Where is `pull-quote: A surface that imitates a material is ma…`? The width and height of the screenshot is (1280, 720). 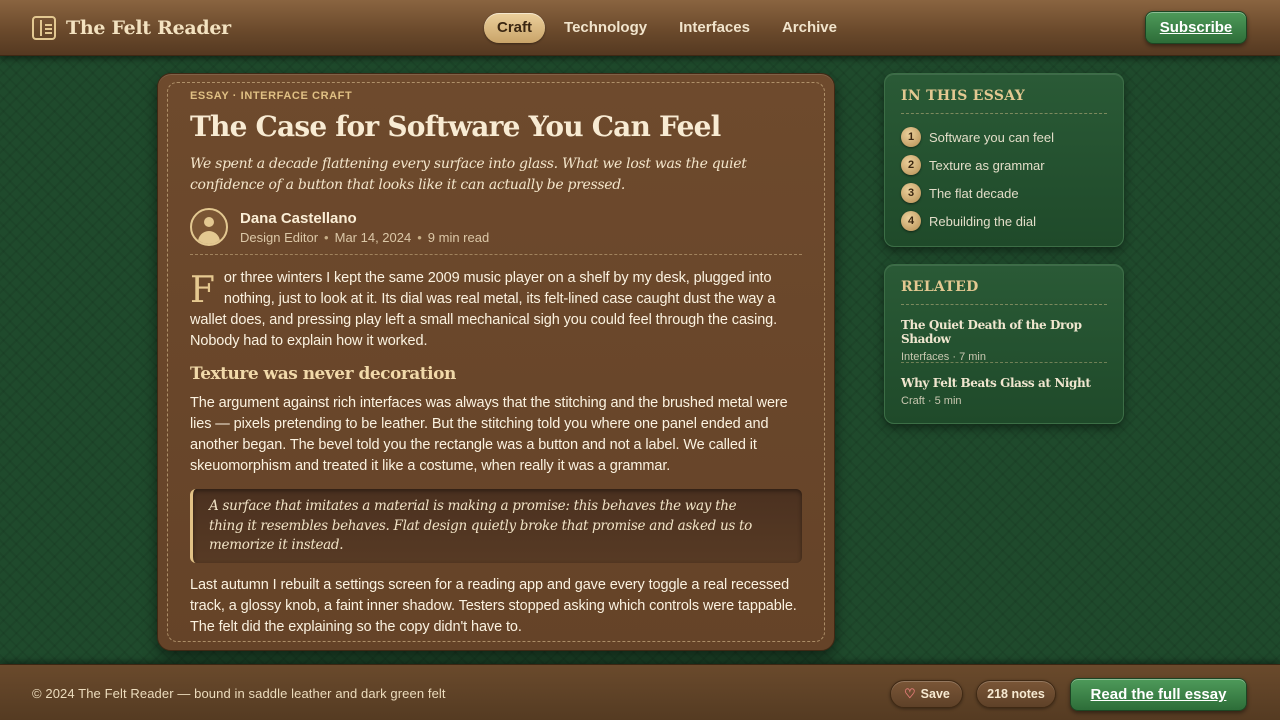 pull-quote: A surface that imitates a material is ma… is located at coordinates (496, 526).